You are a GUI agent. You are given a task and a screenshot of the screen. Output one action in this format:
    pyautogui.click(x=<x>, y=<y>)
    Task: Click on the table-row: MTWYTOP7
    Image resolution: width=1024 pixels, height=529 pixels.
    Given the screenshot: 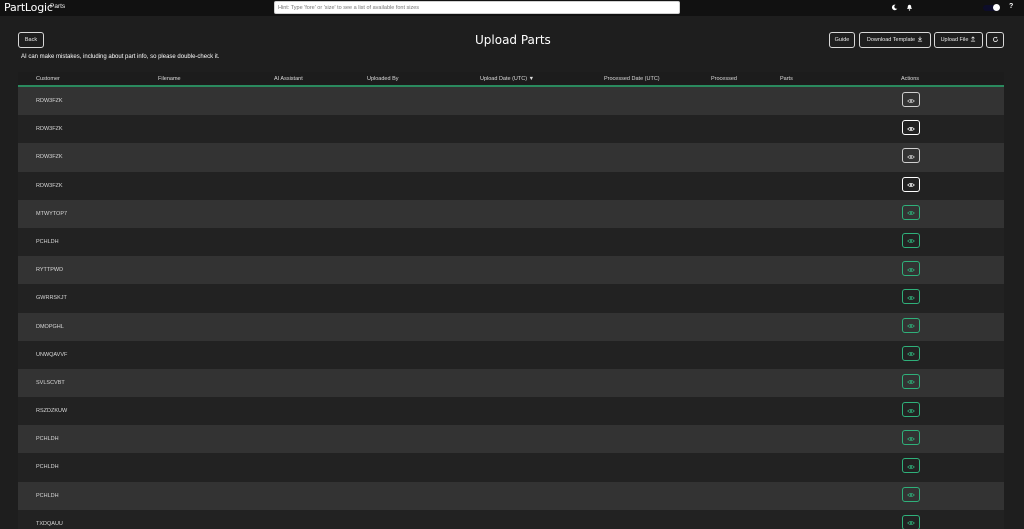 What is the action you would take?
    pyautogui.click(x=511, y=213)
    